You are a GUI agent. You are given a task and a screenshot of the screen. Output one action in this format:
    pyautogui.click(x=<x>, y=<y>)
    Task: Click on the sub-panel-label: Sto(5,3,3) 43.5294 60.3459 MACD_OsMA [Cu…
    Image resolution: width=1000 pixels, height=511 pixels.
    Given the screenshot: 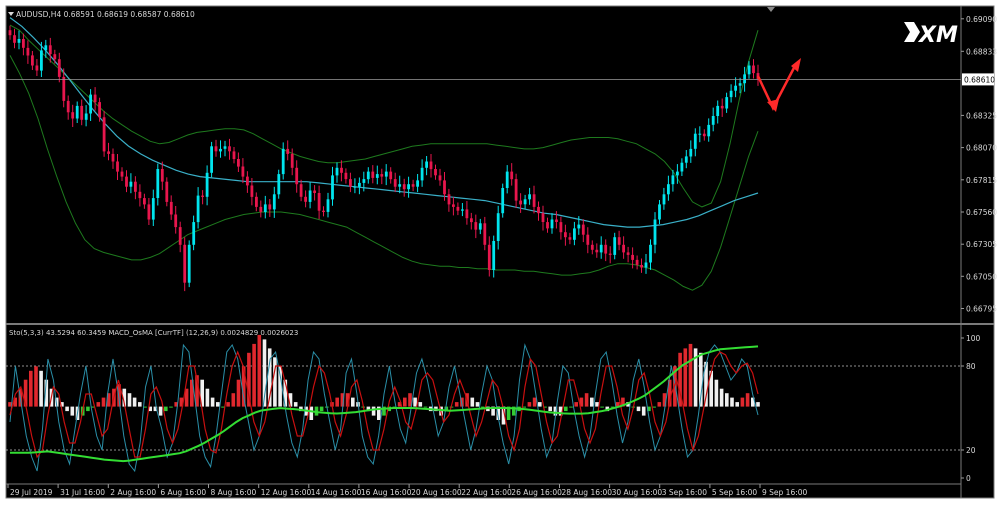 What is the action you would take?
    pyautogui.click(x=153, y=333)
    